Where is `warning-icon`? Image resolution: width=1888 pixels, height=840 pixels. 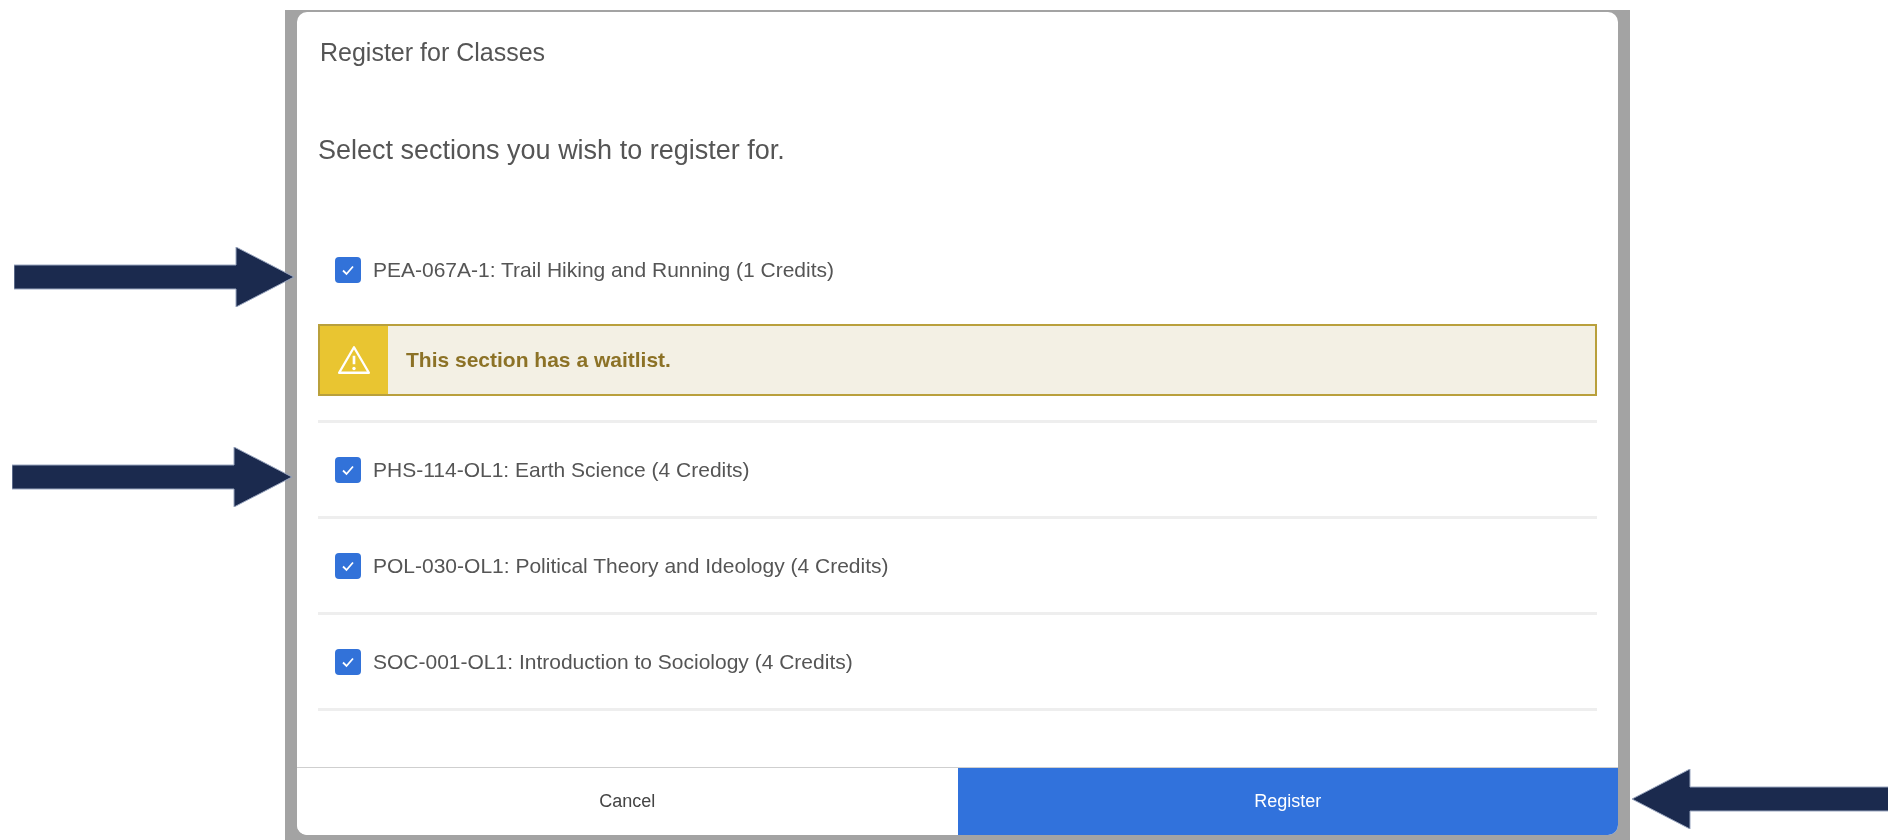 warning-icon is located at coordinates (354, 360).